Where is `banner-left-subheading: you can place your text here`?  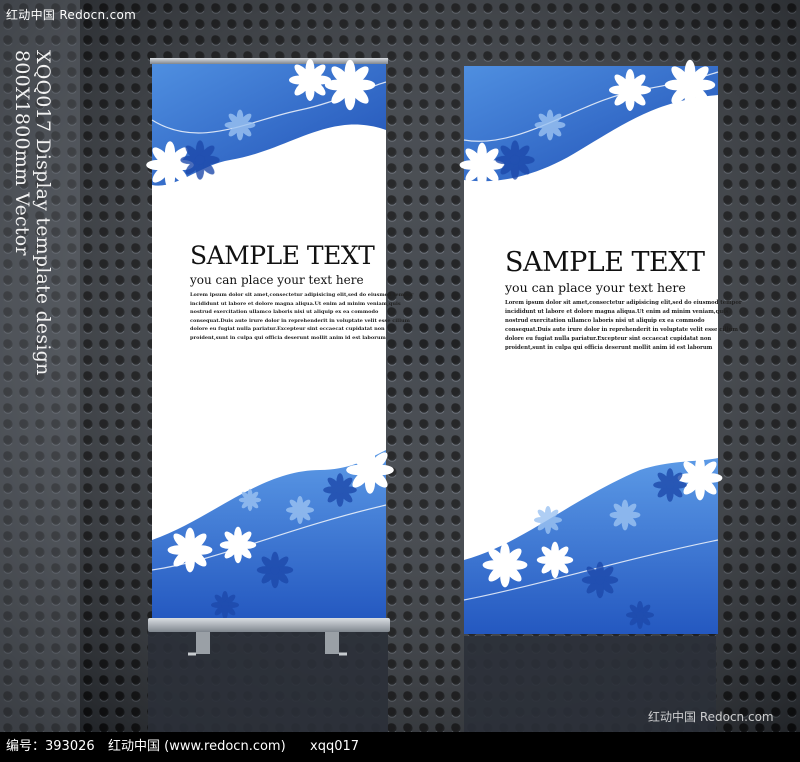
banner-left-subheading: you can place your text here is located at coordinates (277, 280).